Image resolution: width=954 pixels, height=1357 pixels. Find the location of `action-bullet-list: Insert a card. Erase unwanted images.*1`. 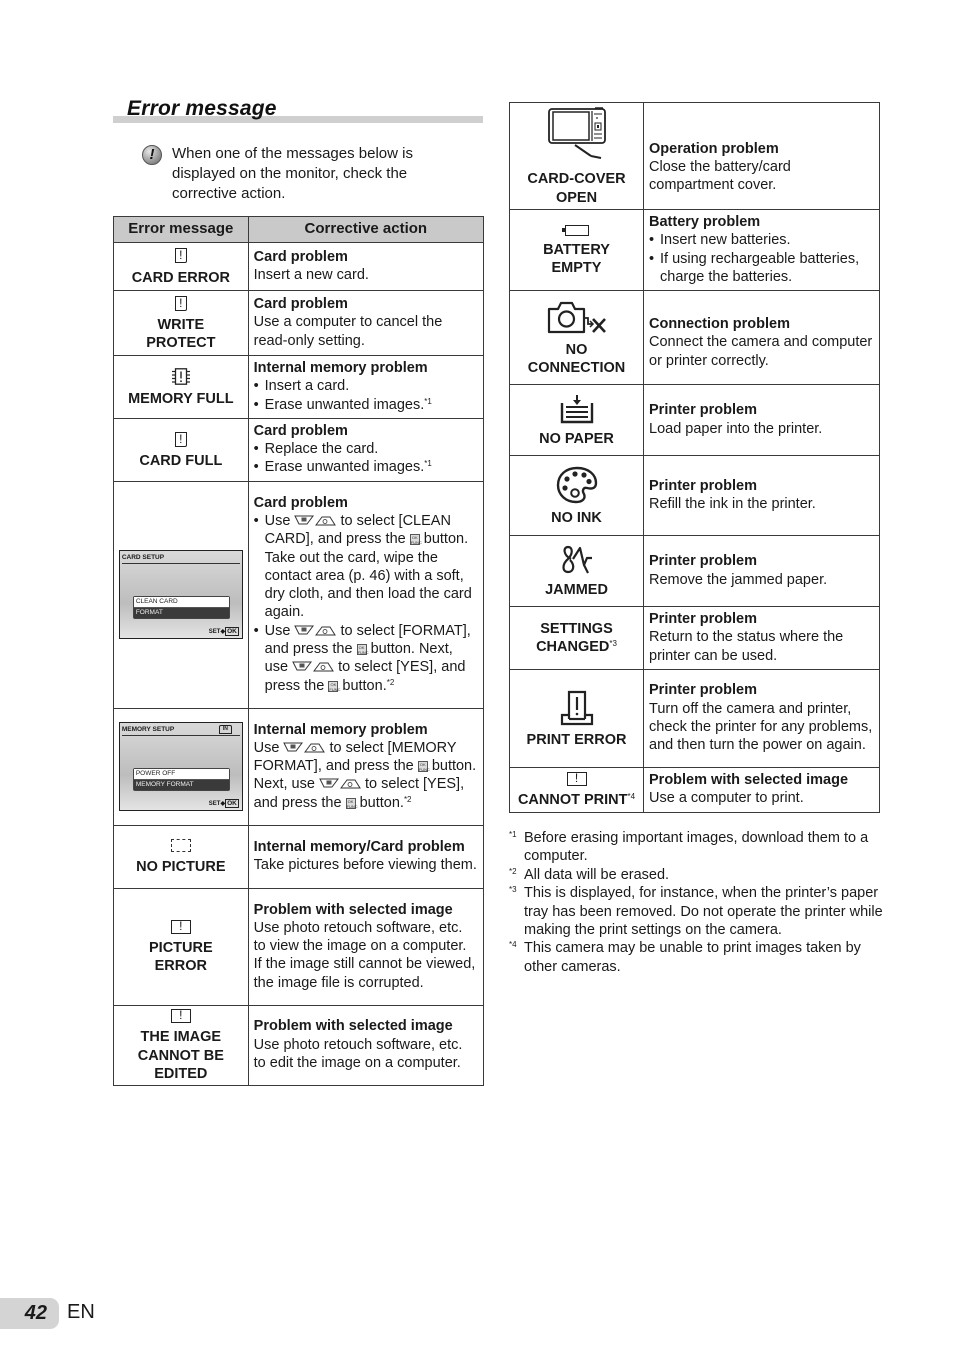

action-bullet-list: Insert a card. Erase unwanted images.*1 is located at coordinates (365, 395).